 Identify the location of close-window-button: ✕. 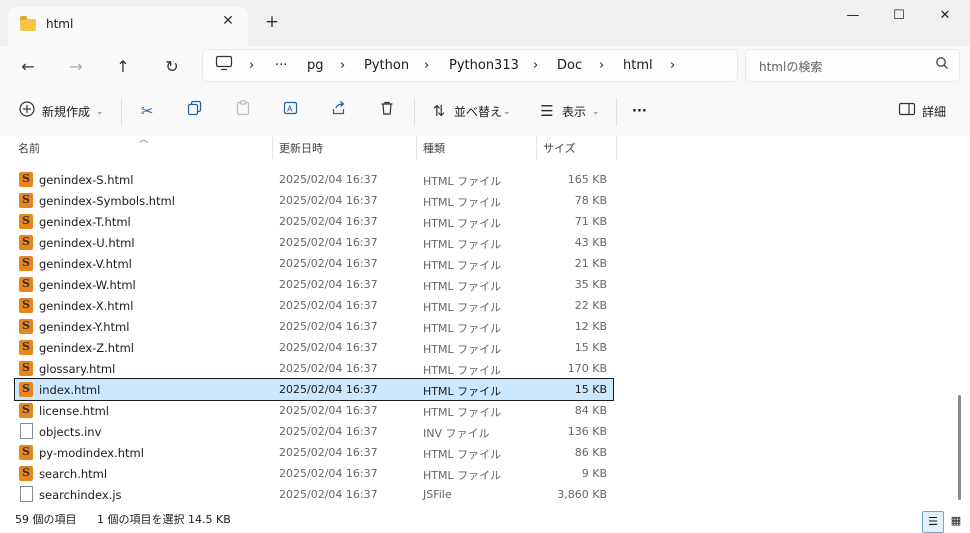
(945, 16).